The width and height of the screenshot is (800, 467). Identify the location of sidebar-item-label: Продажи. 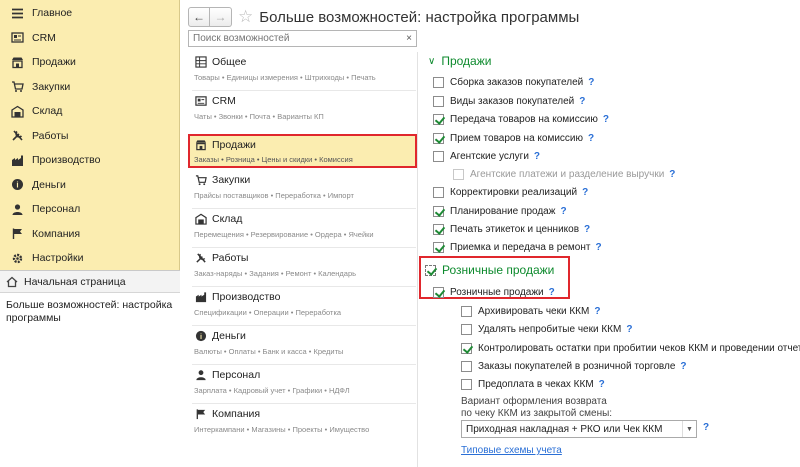
(54, 62).